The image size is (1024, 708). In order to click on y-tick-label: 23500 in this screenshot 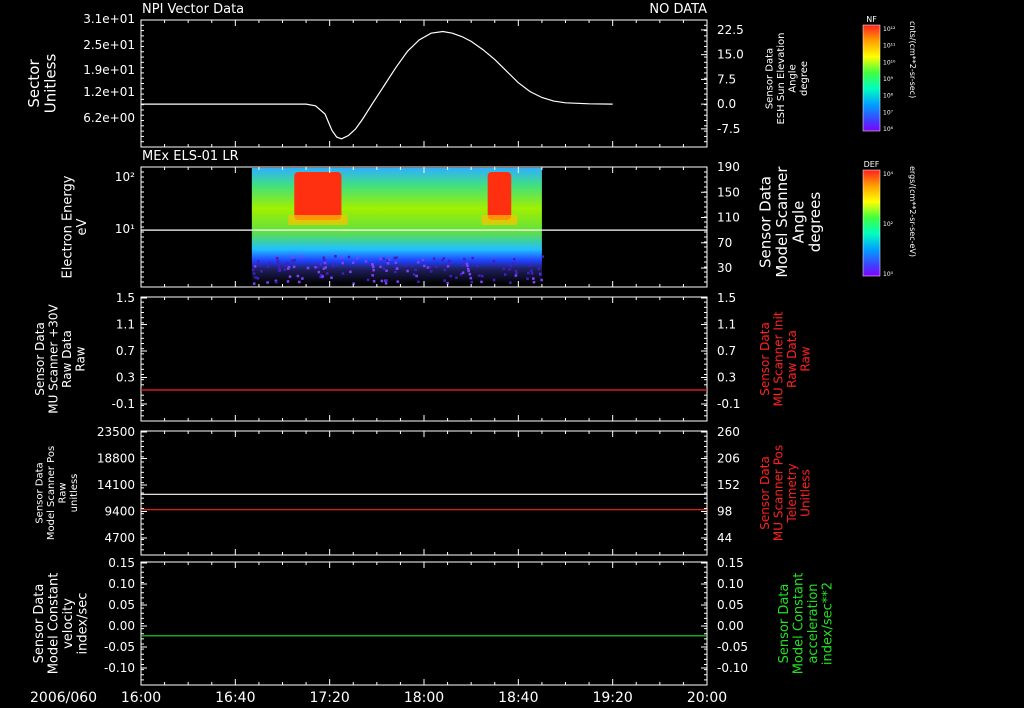, I will do `click(116, 432)`.